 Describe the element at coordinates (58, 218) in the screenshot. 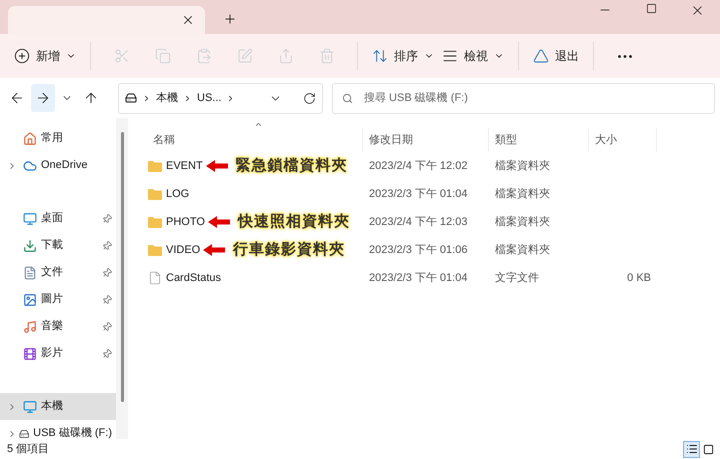

I see `sidebar-item: 桌面` at that location.